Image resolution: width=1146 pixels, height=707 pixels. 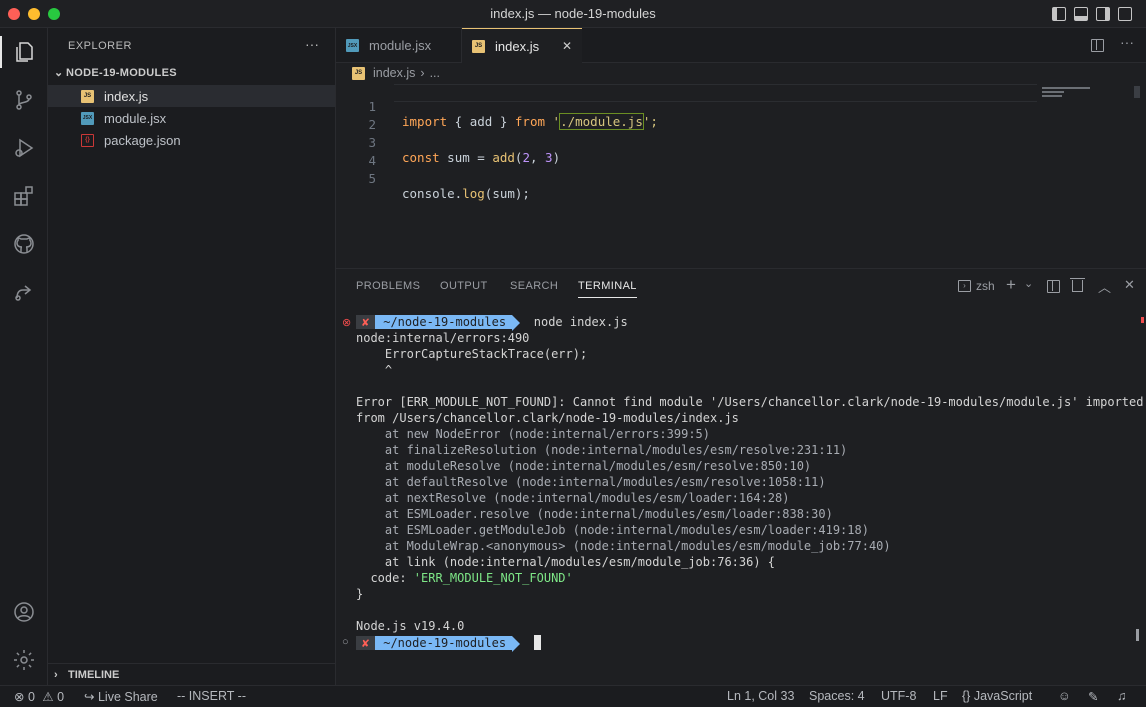 I want to click on editor-tabs: JSX module.jsx JS index.js ✕ ···, so click(x=741, y=45).